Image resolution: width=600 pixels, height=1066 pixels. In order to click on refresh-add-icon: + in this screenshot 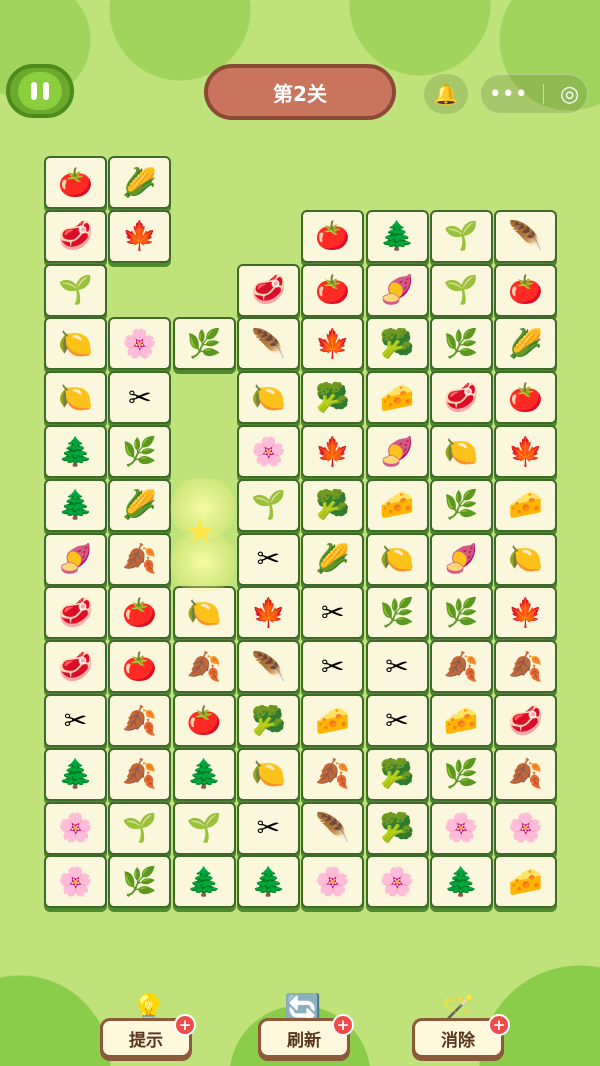, I will do `click(343, 1025)`.